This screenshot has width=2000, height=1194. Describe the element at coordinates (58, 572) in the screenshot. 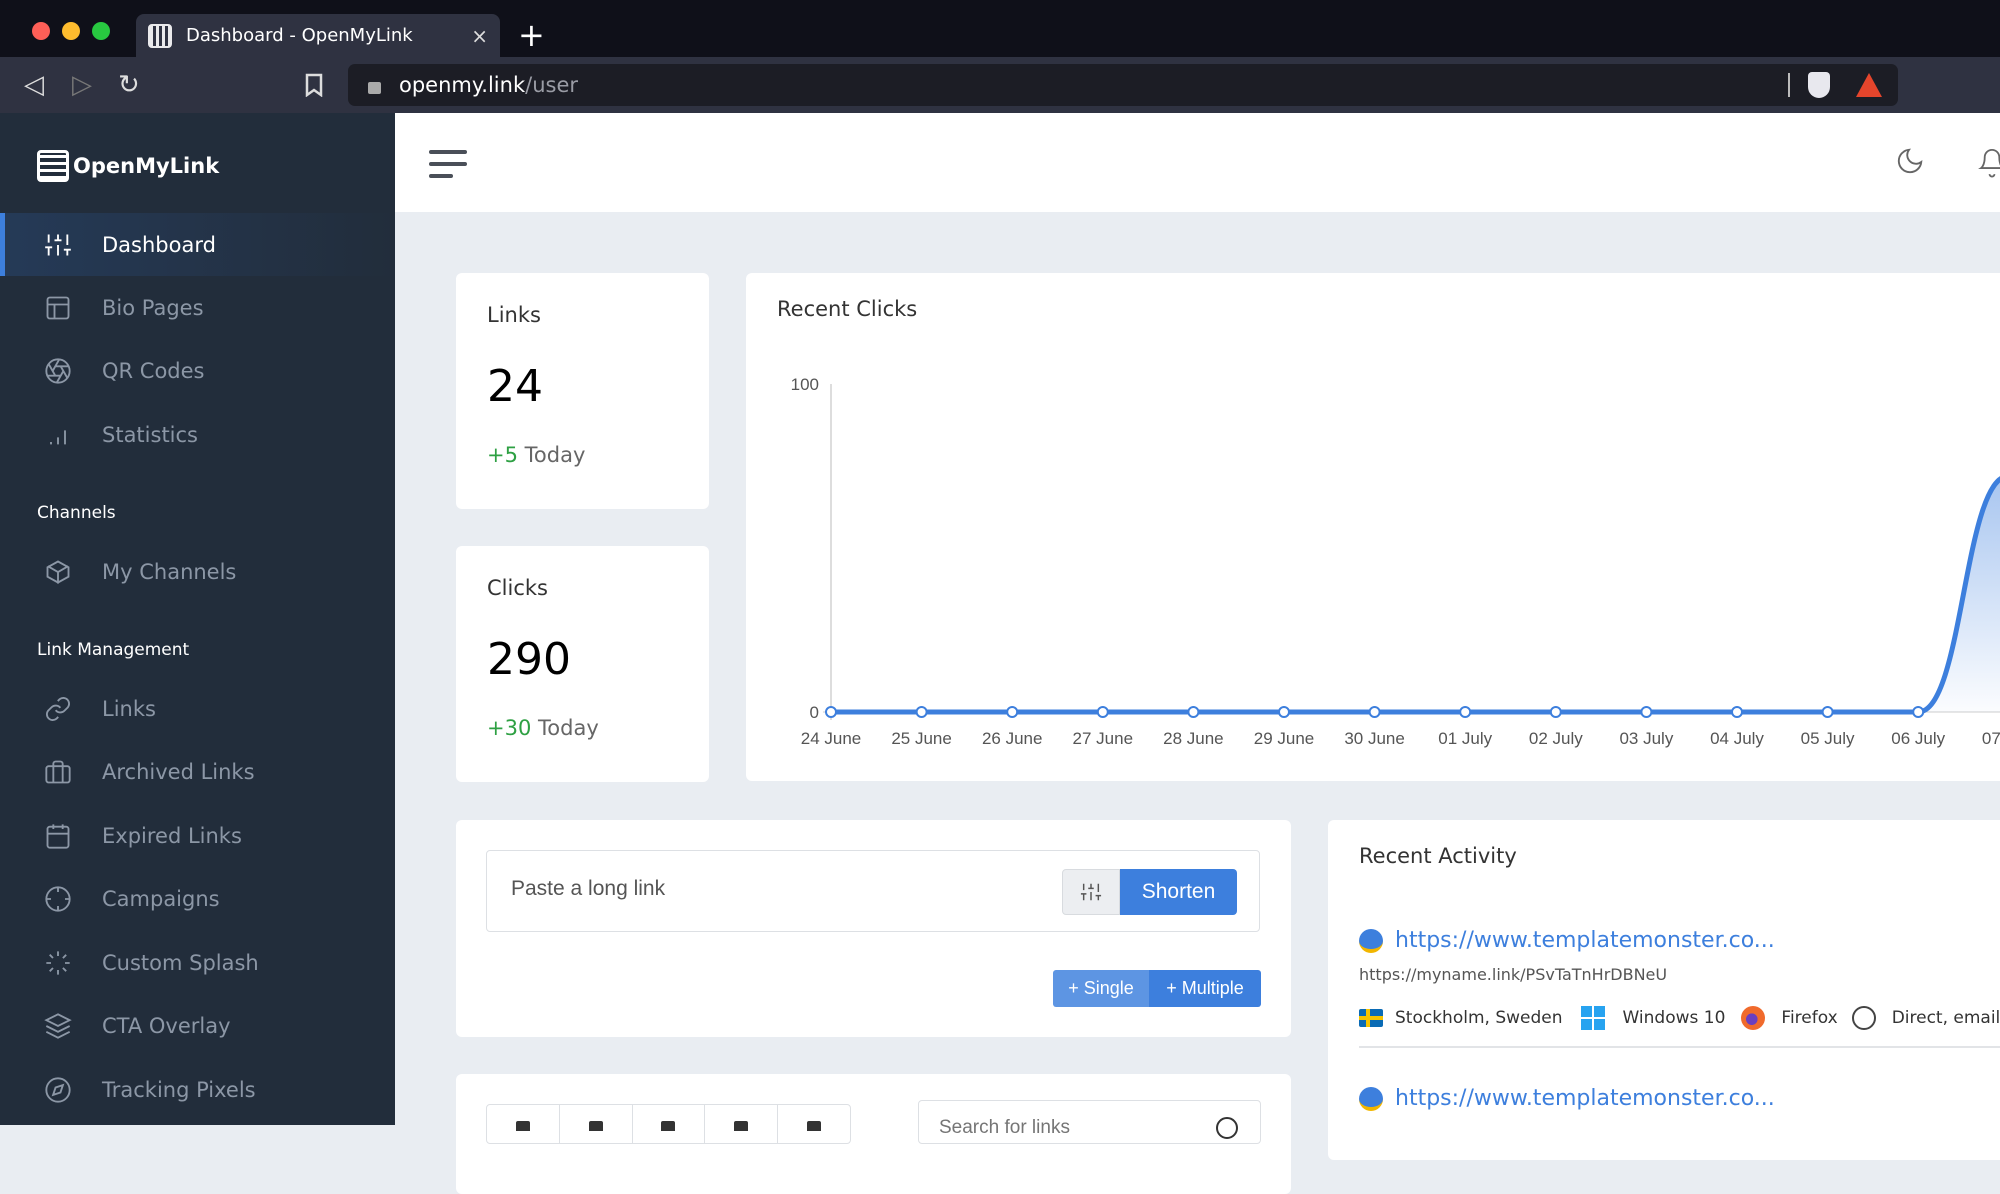

I see `box-icon` at that location.